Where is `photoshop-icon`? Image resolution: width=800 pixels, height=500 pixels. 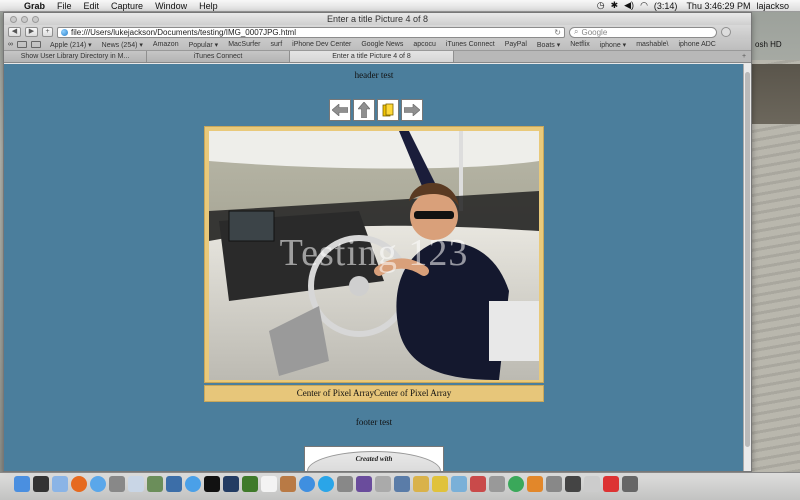
photoshop-icon is located at coordinates (231, 484).